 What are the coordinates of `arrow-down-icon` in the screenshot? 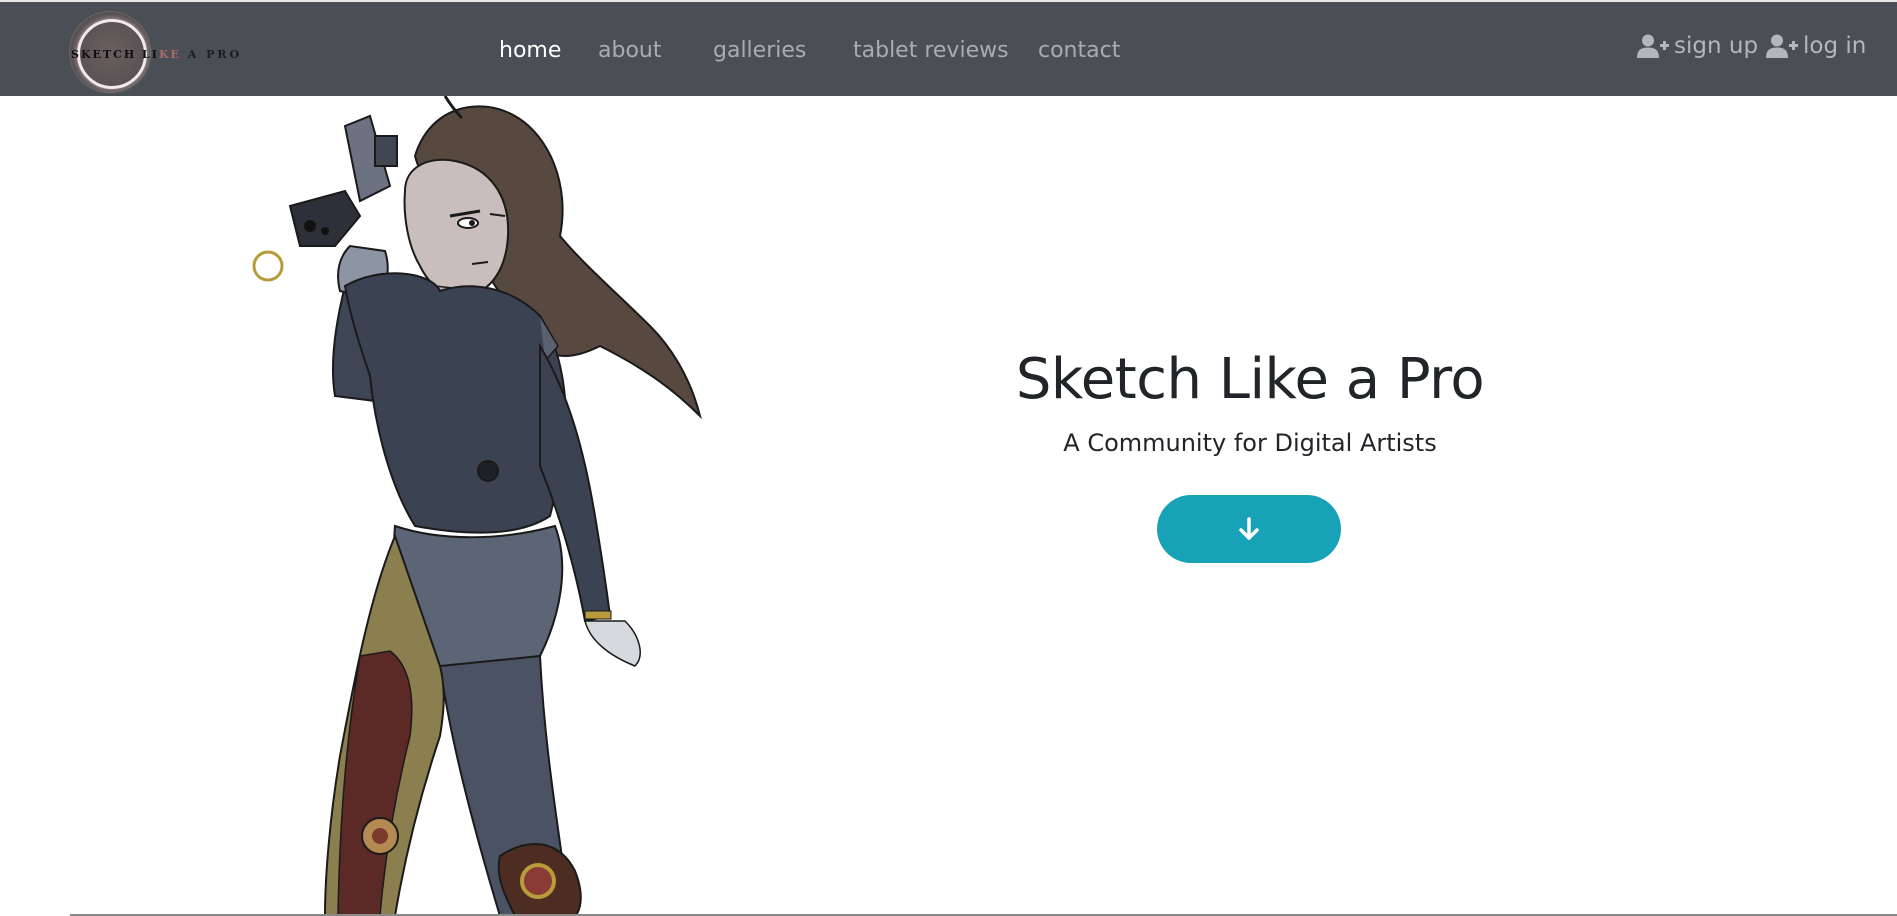 It's located at (1249, 528).